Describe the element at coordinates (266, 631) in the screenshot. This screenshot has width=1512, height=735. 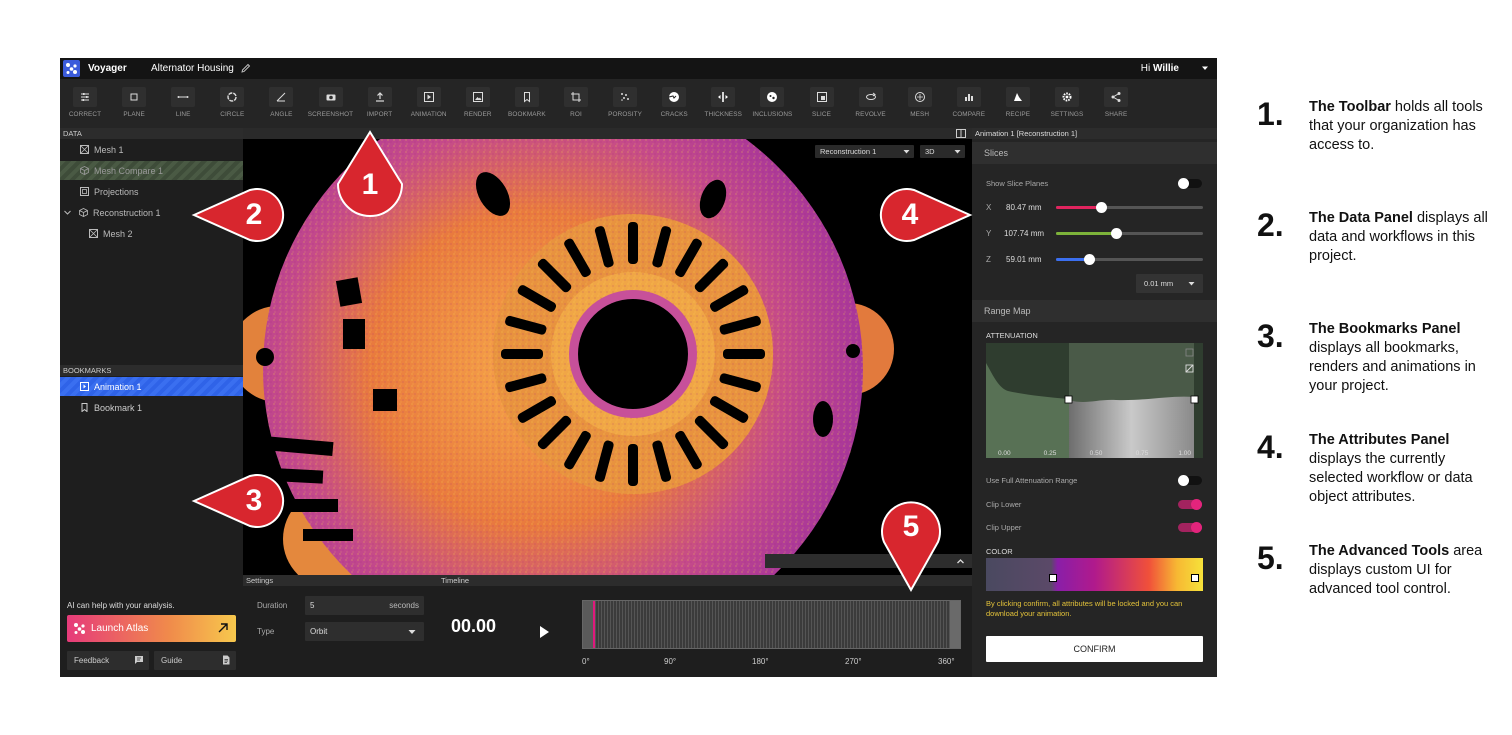
I see `type-label: Type` at that location.